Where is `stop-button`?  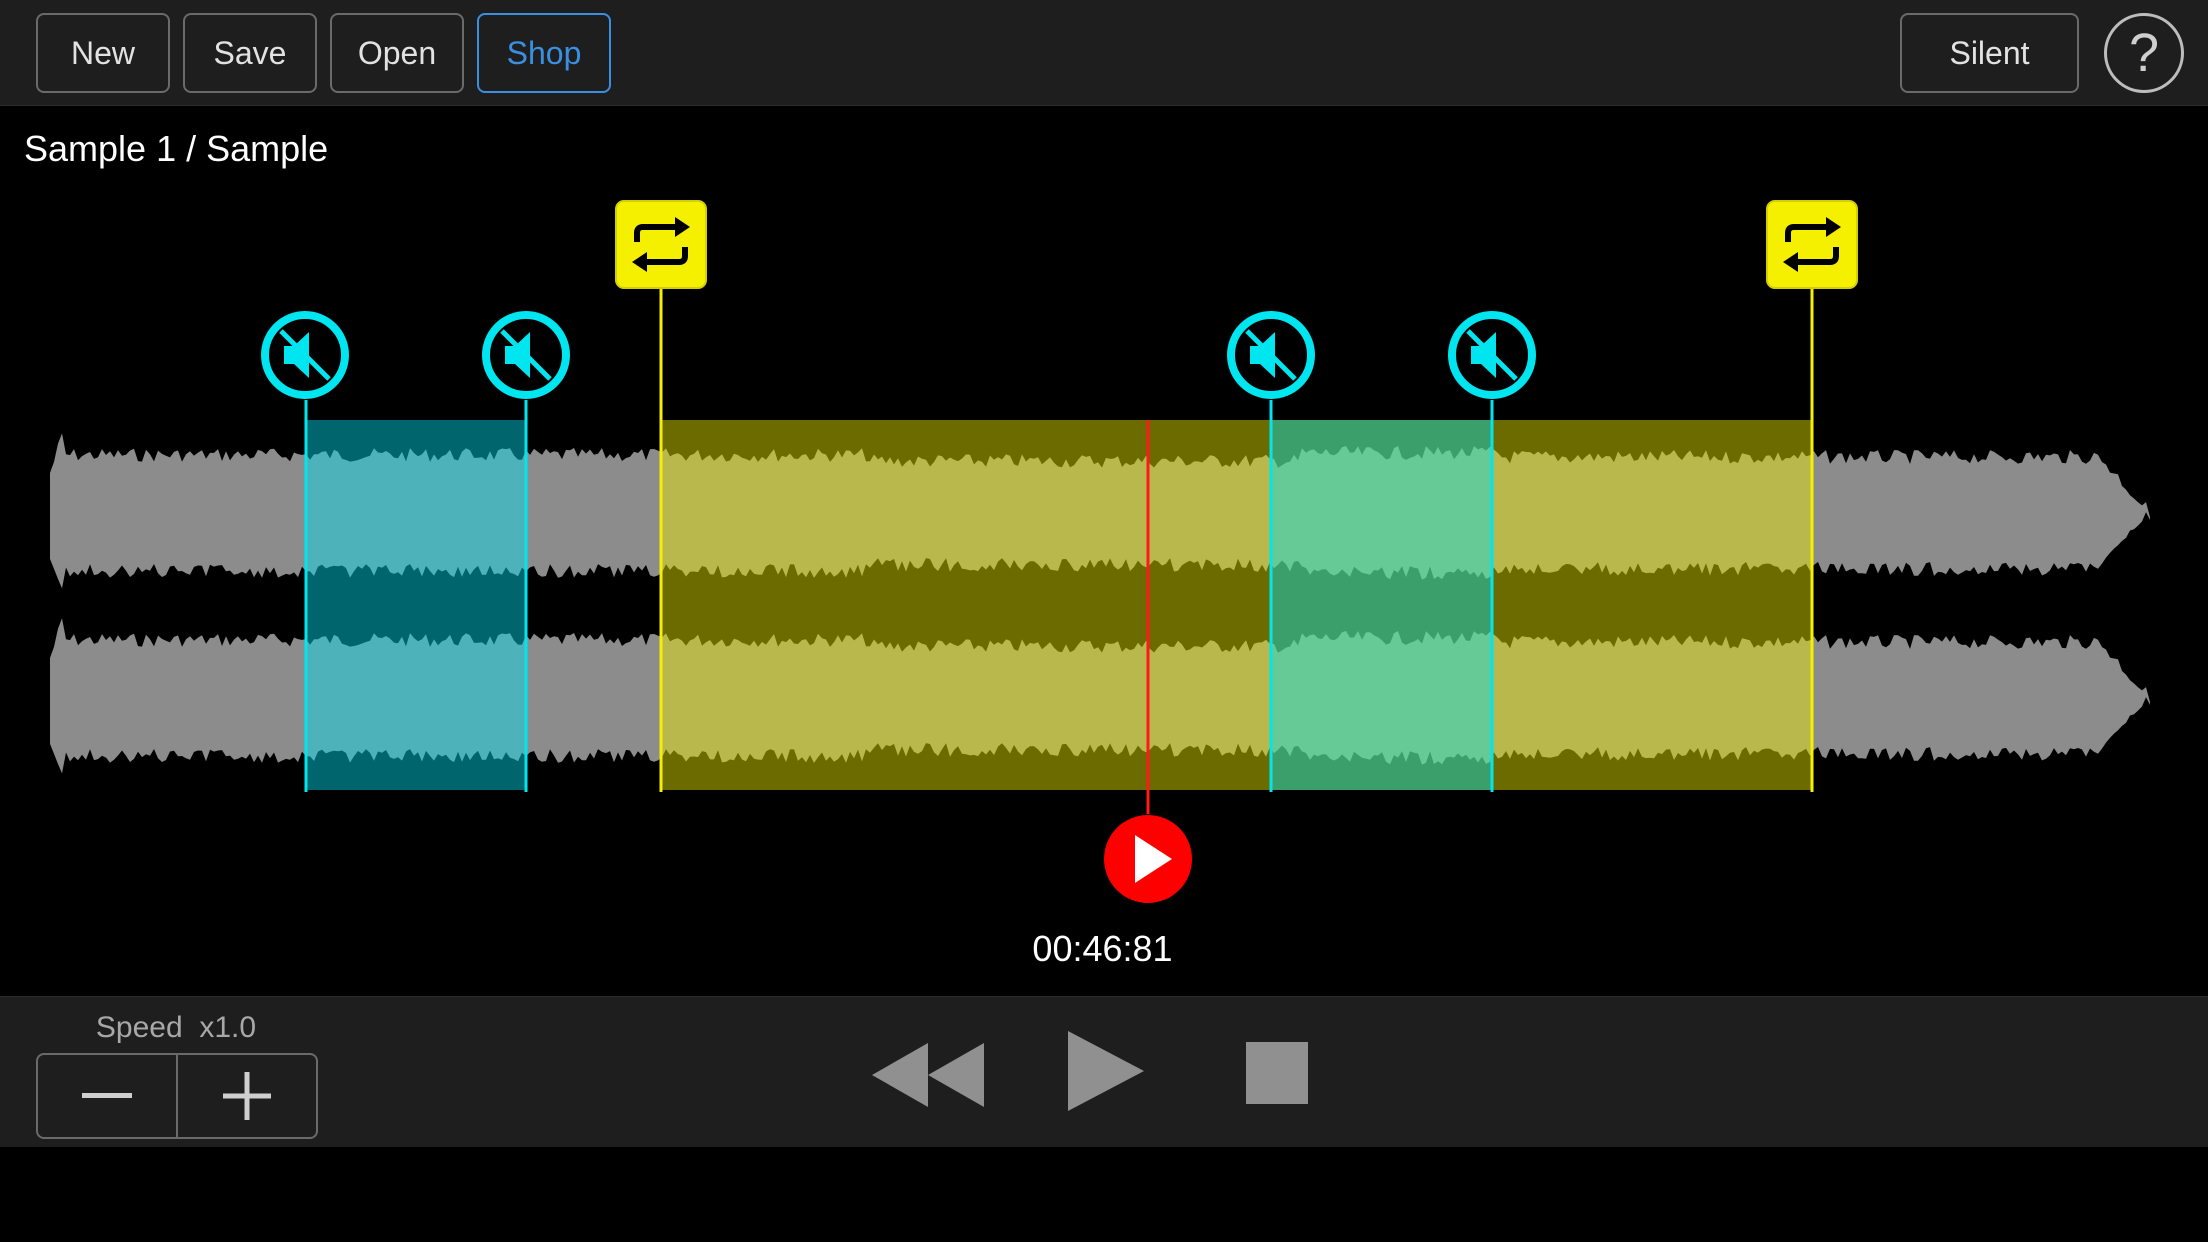 stop-button is located at coordinates (1277, 1075).